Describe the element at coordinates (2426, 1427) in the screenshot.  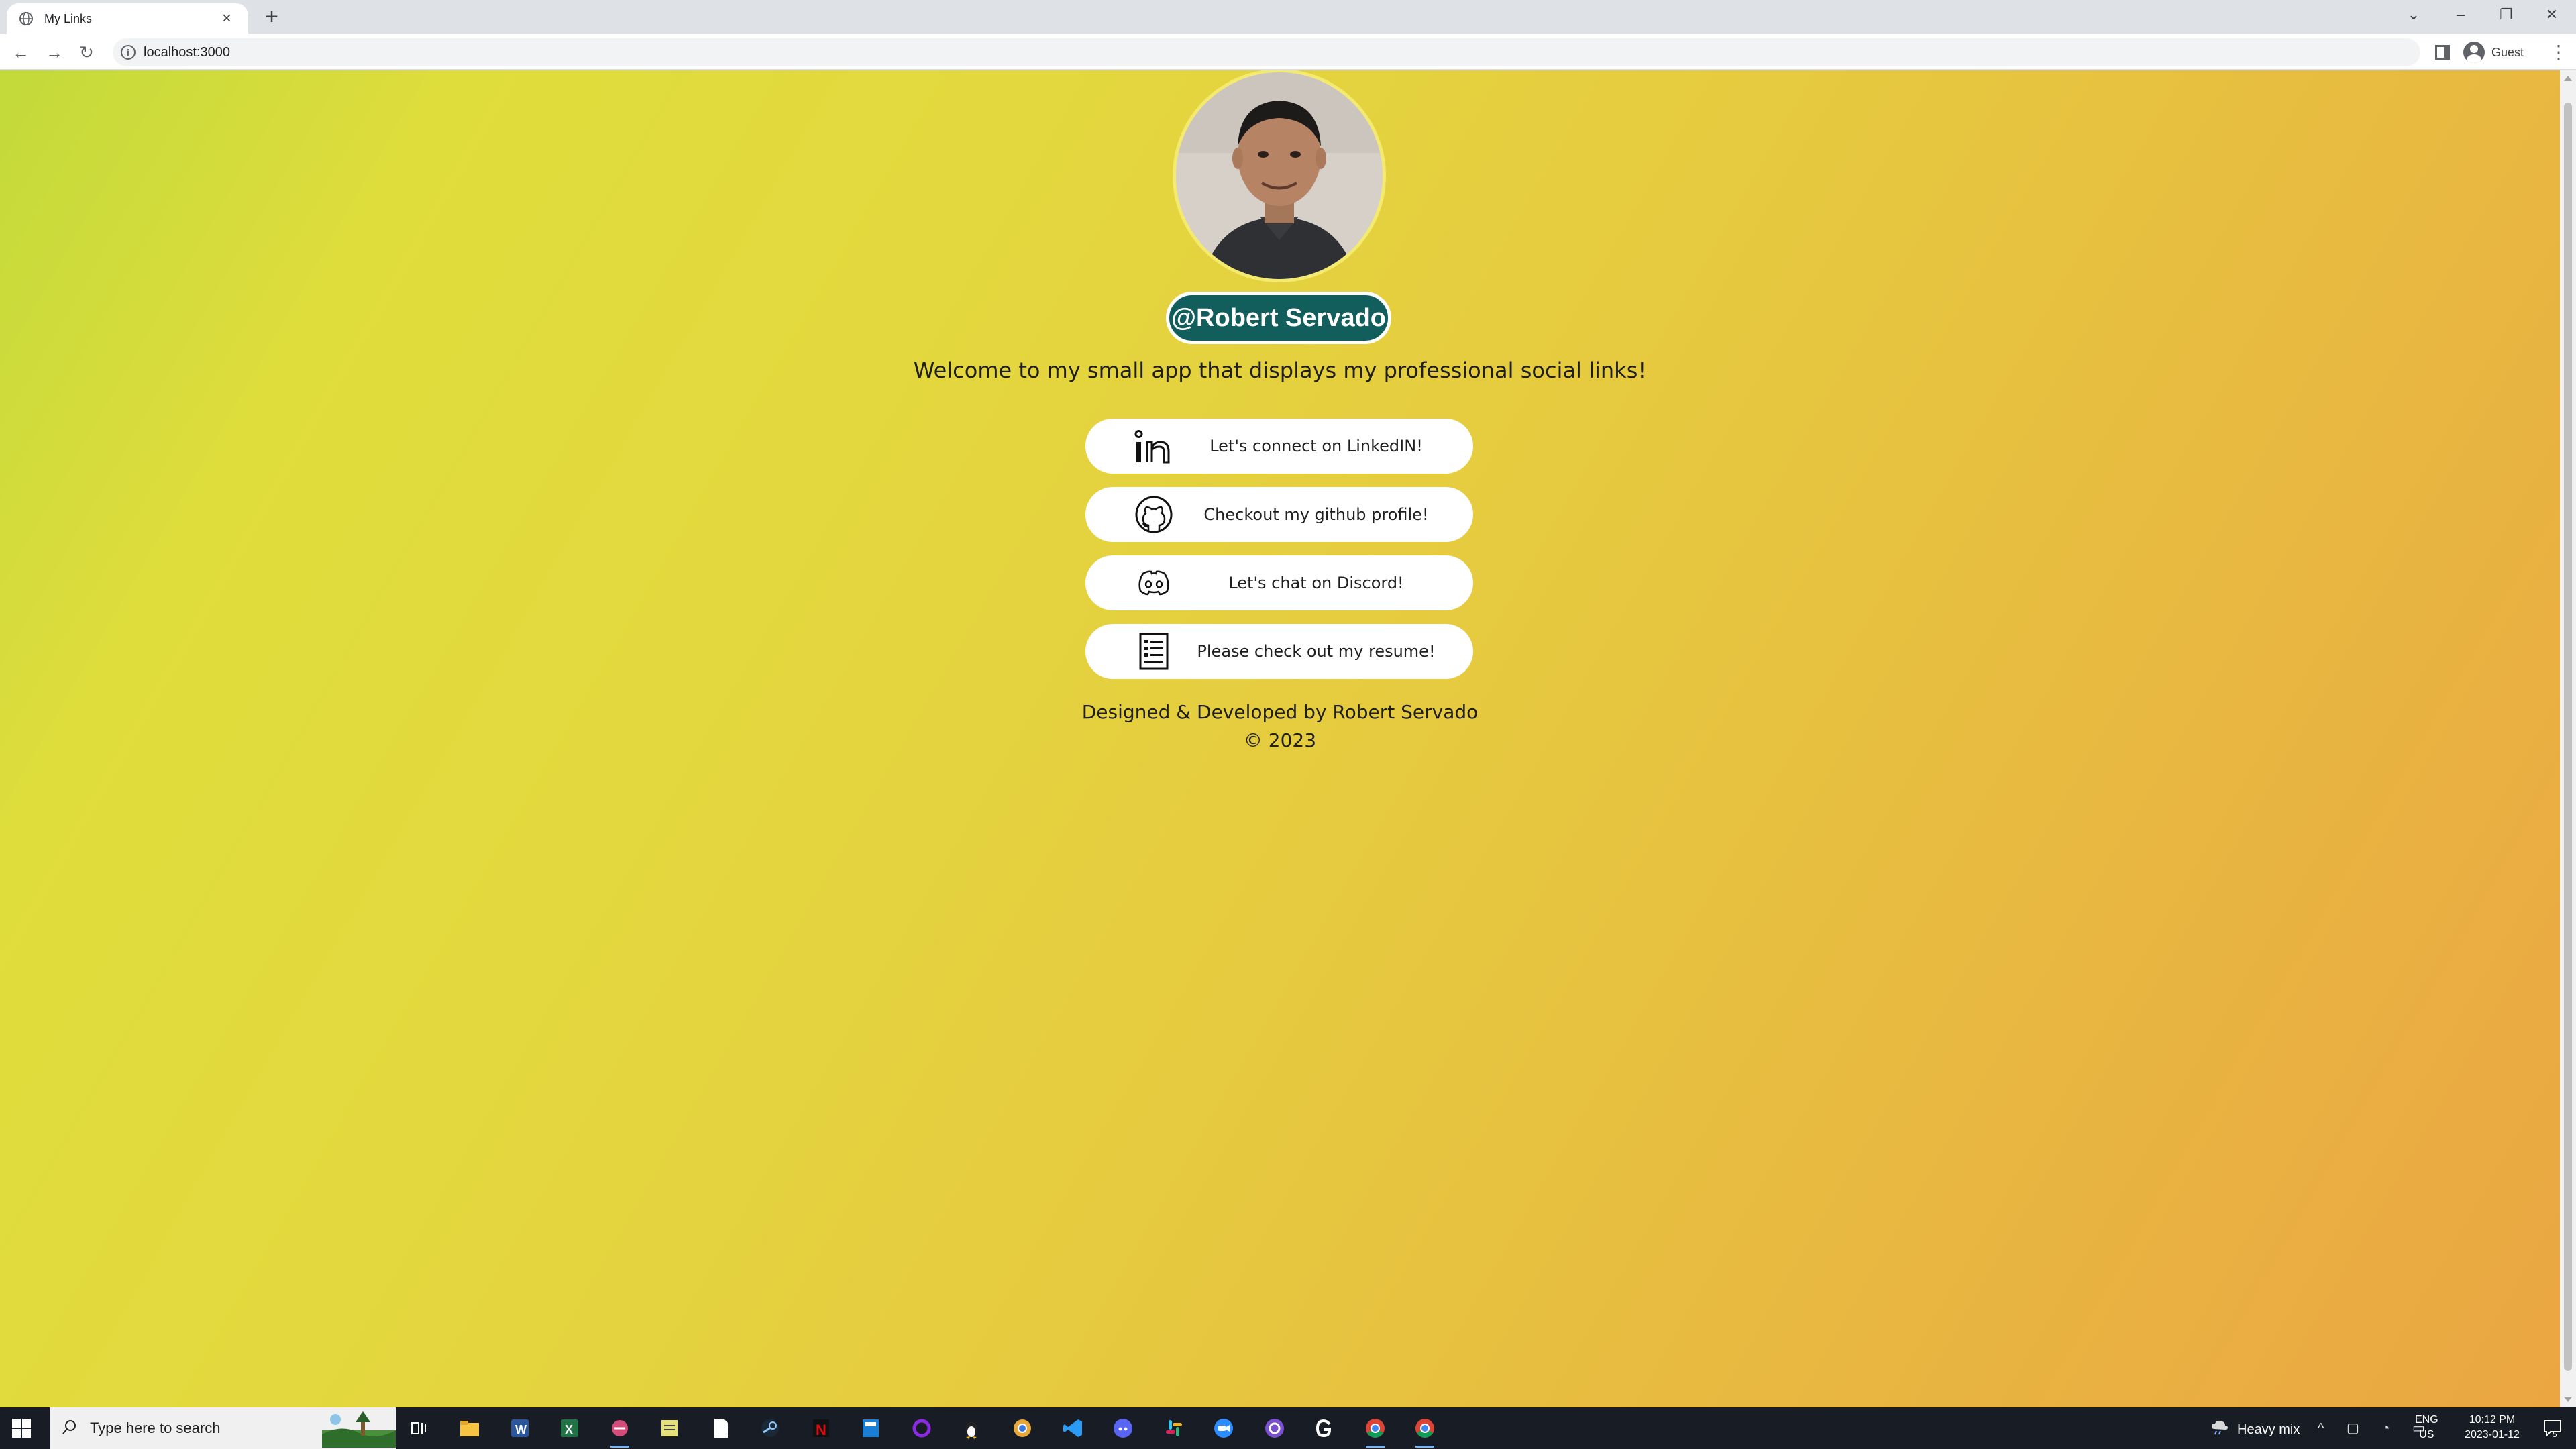
I see `input-language: ENG US` at that location.